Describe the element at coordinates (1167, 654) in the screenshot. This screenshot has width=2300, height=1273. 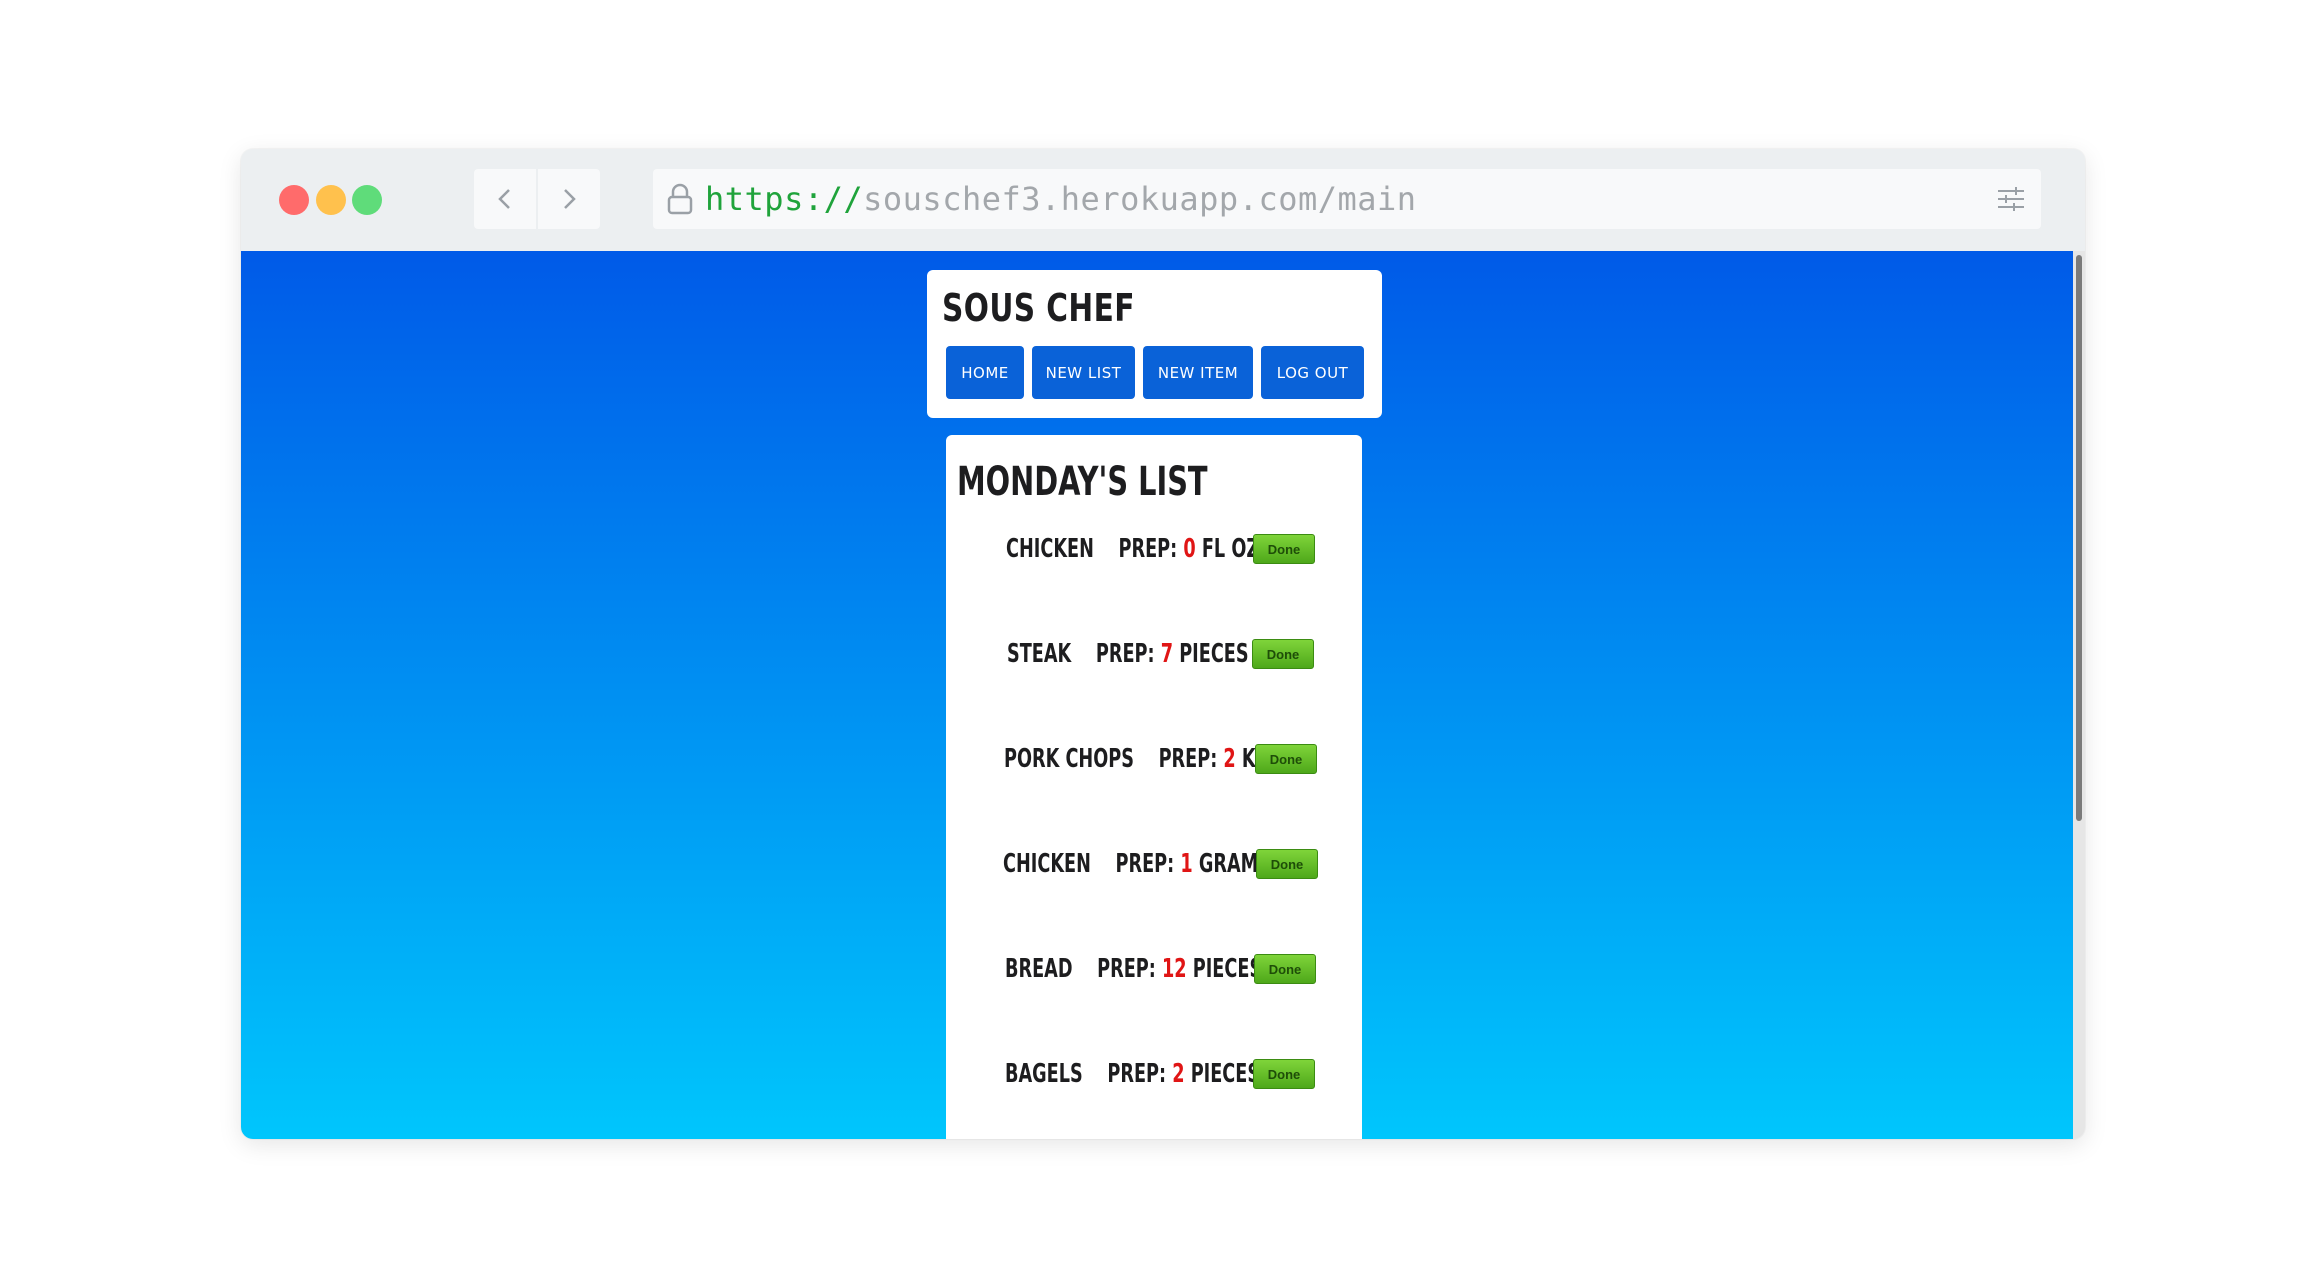
I see `item-quantity: 7` at that location.